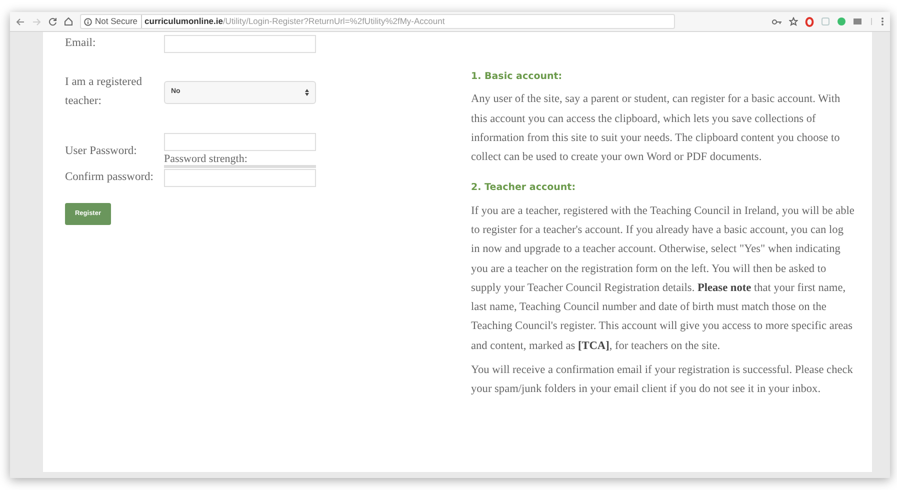 The height and width of the screenshot is (490, 897). What do you see at coordinates (118, 21) in the screenshot?
I see `security-label: Not Secure` at bounding box center [118, 21].